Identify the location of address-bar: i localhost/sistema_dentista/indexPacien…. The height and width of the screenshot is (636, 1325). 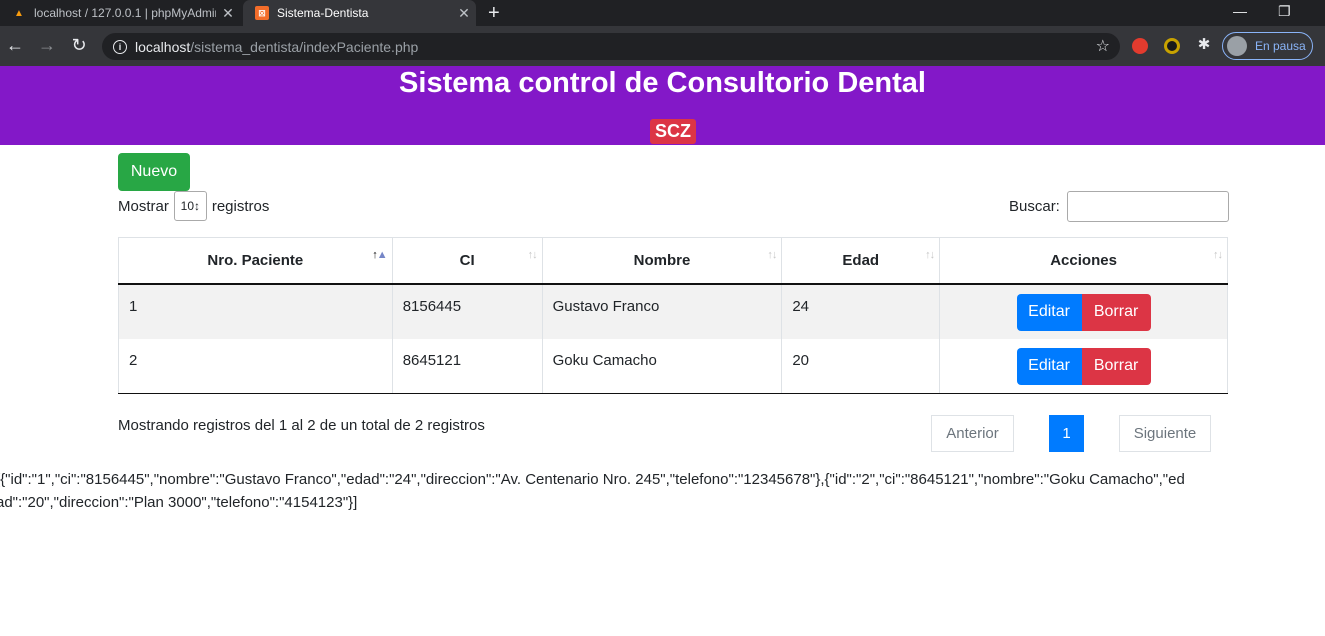
(611, 46).